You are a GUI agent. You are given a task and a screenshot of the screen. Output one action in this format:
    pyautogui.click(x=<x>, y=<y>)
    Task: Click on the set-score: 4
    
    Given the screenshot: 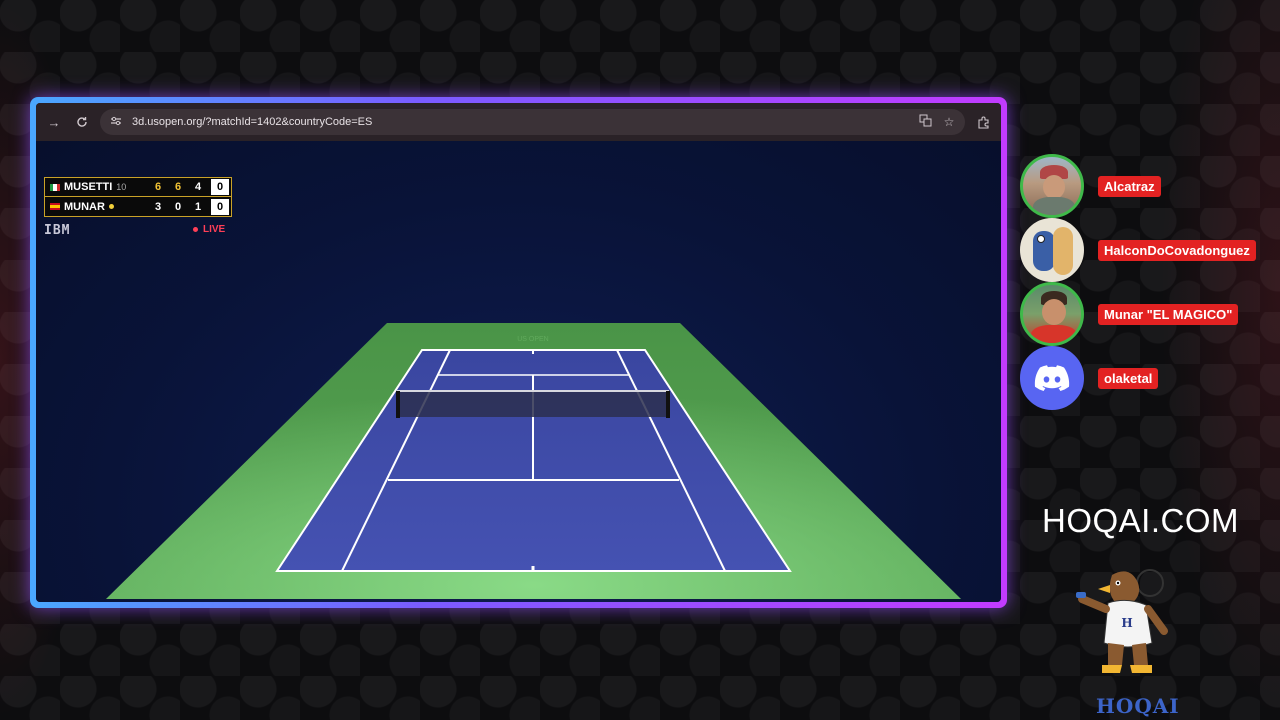 What is the action you would take?
    pyautogui.click(x=198, y=187)
    